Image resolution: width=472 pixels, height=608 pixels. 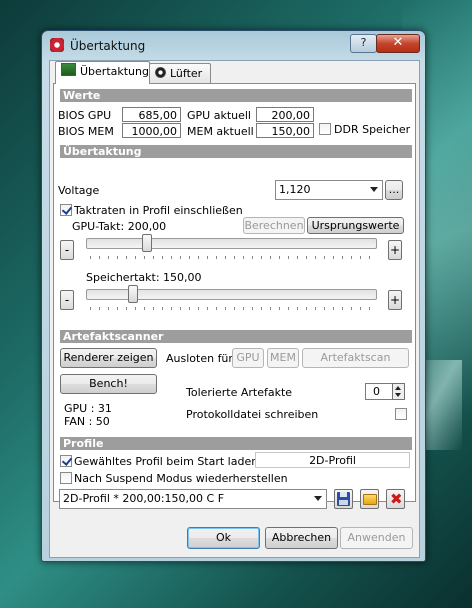 I want to click on section-header-artefaktscanner: Artefaktscanner, so click(x=236, y=336).